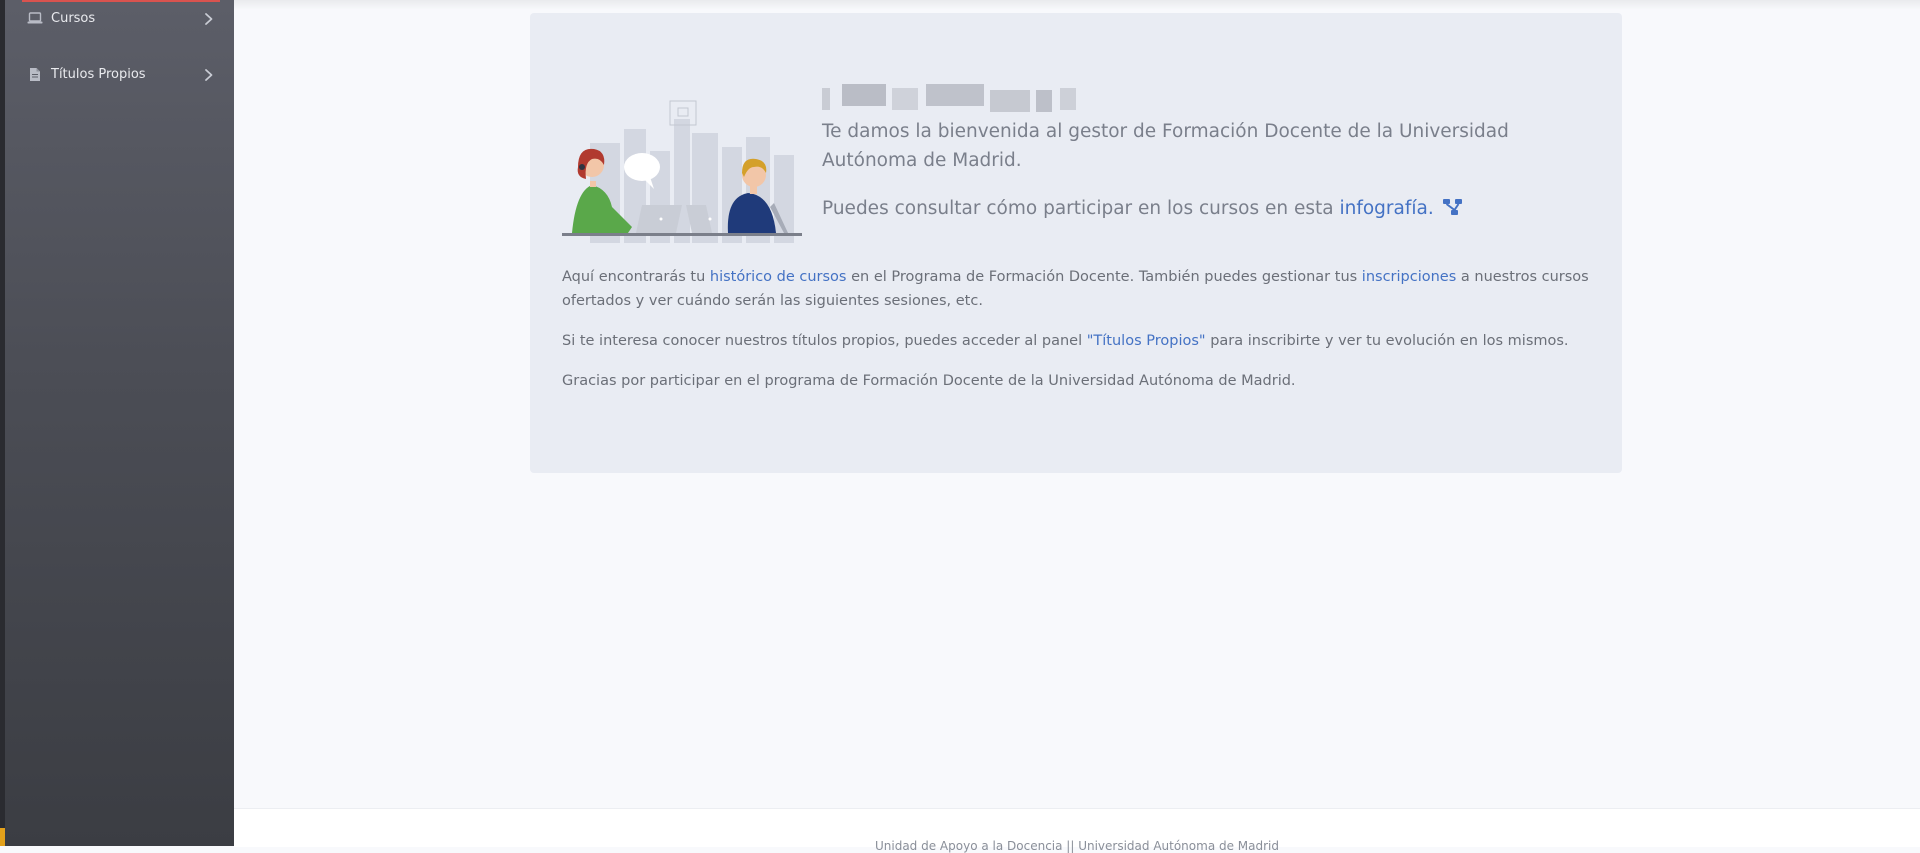 The image size is (1920, 853). I want to click on sidebar: Cursos Títulos Propios, so click(119, 423).